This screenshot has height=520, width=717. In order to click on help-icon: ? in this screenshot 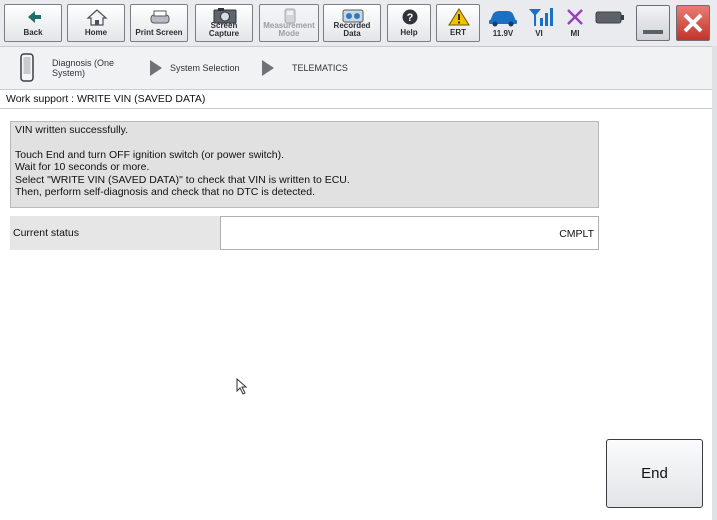, I will do `click(410, 17)`.